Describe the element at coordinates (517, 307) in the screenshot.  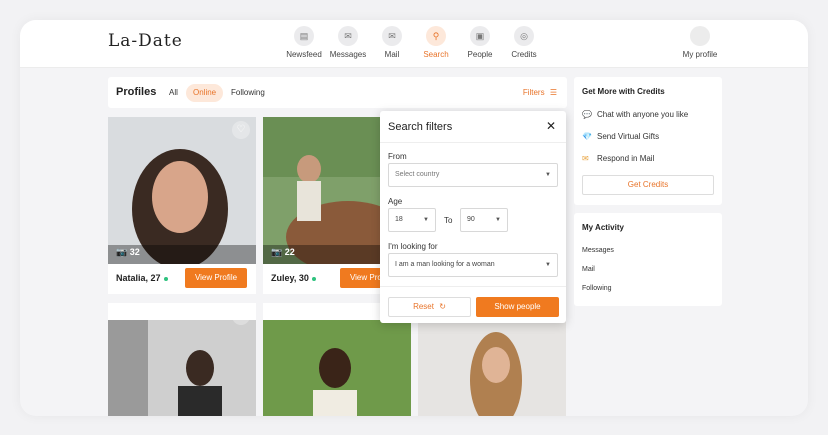
I see `show-people-button: Show people` at that location.